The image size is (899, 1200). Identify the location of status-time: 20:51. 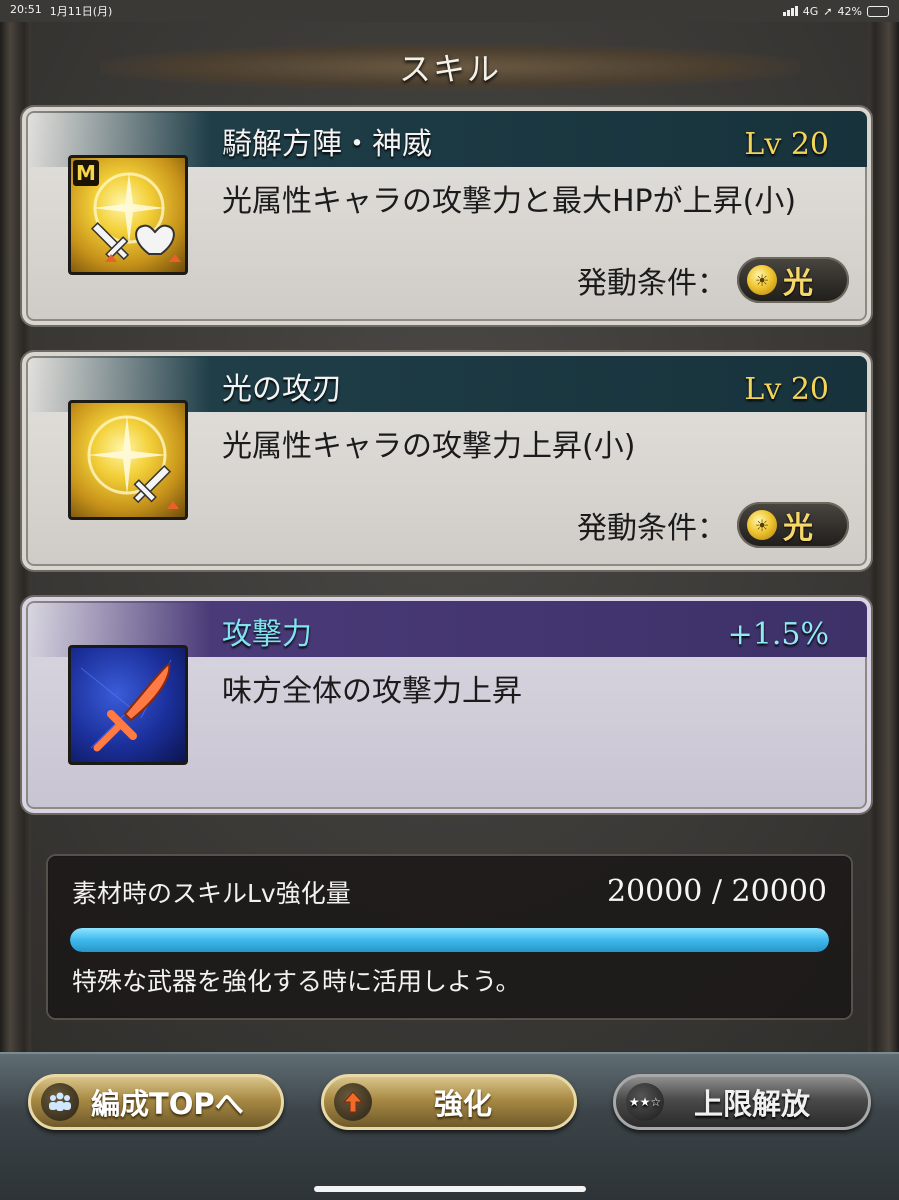
(26, 9).